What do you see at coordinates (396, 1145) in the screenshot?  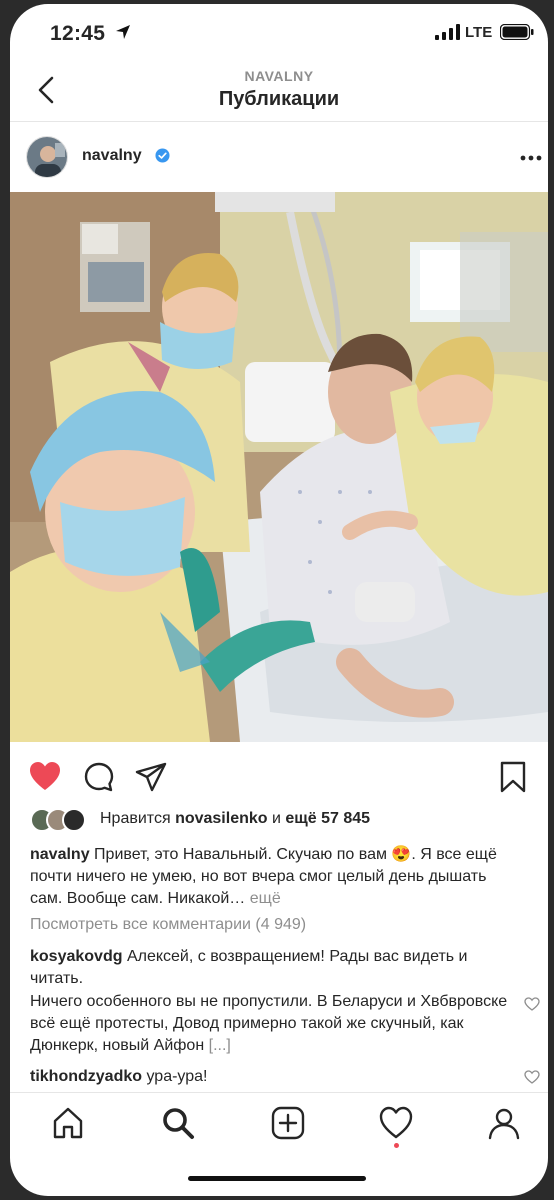 I see `notification-dot` at bounding box center [396, 1145].